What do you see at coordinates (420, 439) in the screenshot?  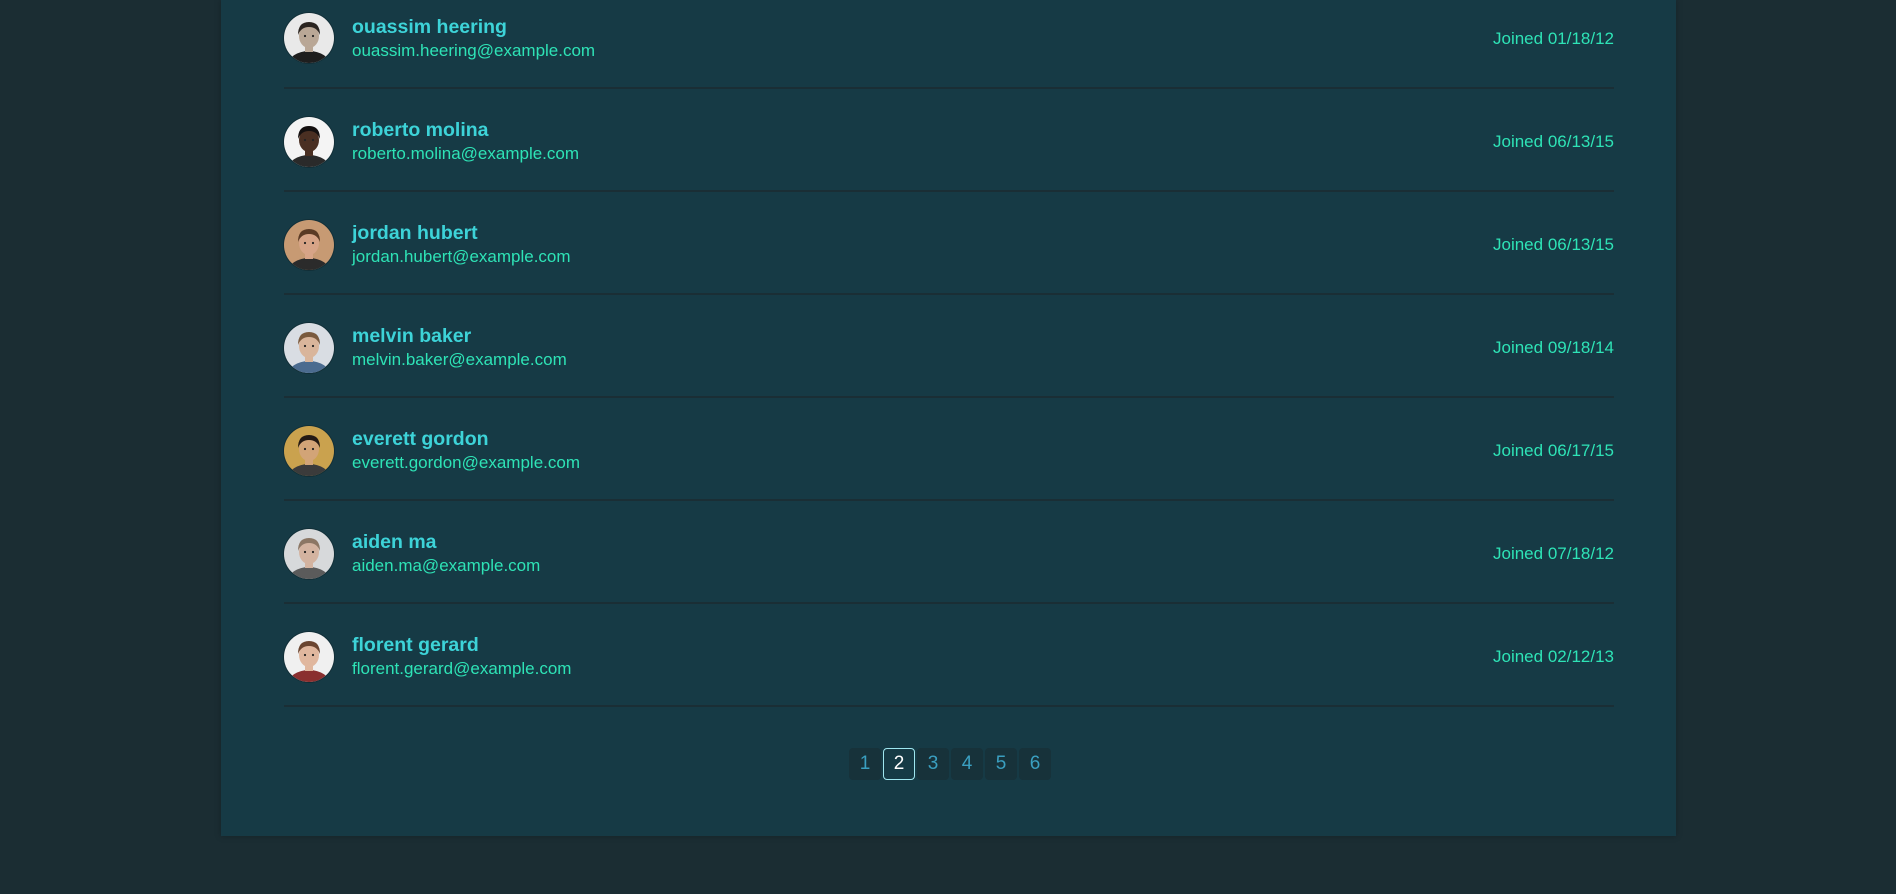 I see `user-name: everett gordon` at bounding box center [420, 439].